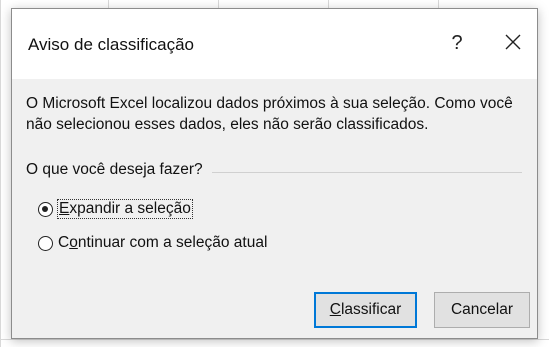  Describe the element at coordinates (73, 242) in the screenshot. I see `mnemonic-letter: o` at that location.